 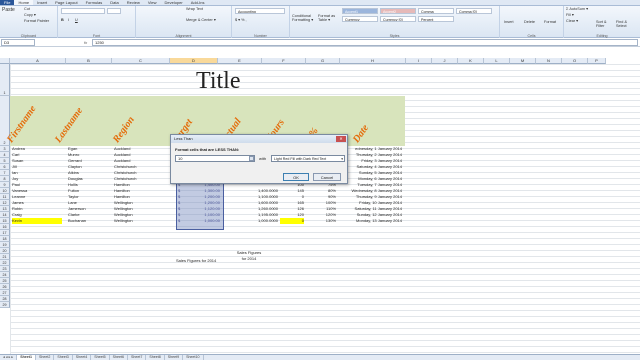 I want to click on tab-insert: Insert, so click(x=42, y=2).